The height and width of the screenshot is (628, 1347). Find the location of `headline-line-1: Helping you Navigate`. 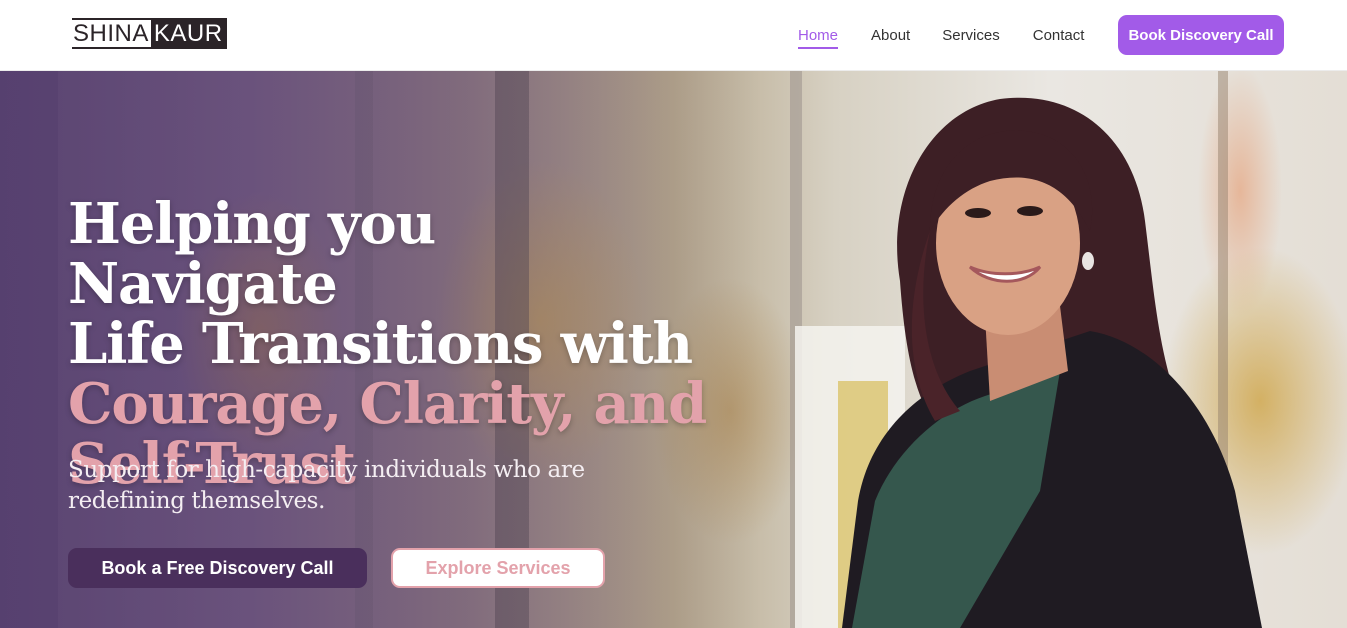

headline-line-1: Helping you Navigate is located at coordinates (252, 254).